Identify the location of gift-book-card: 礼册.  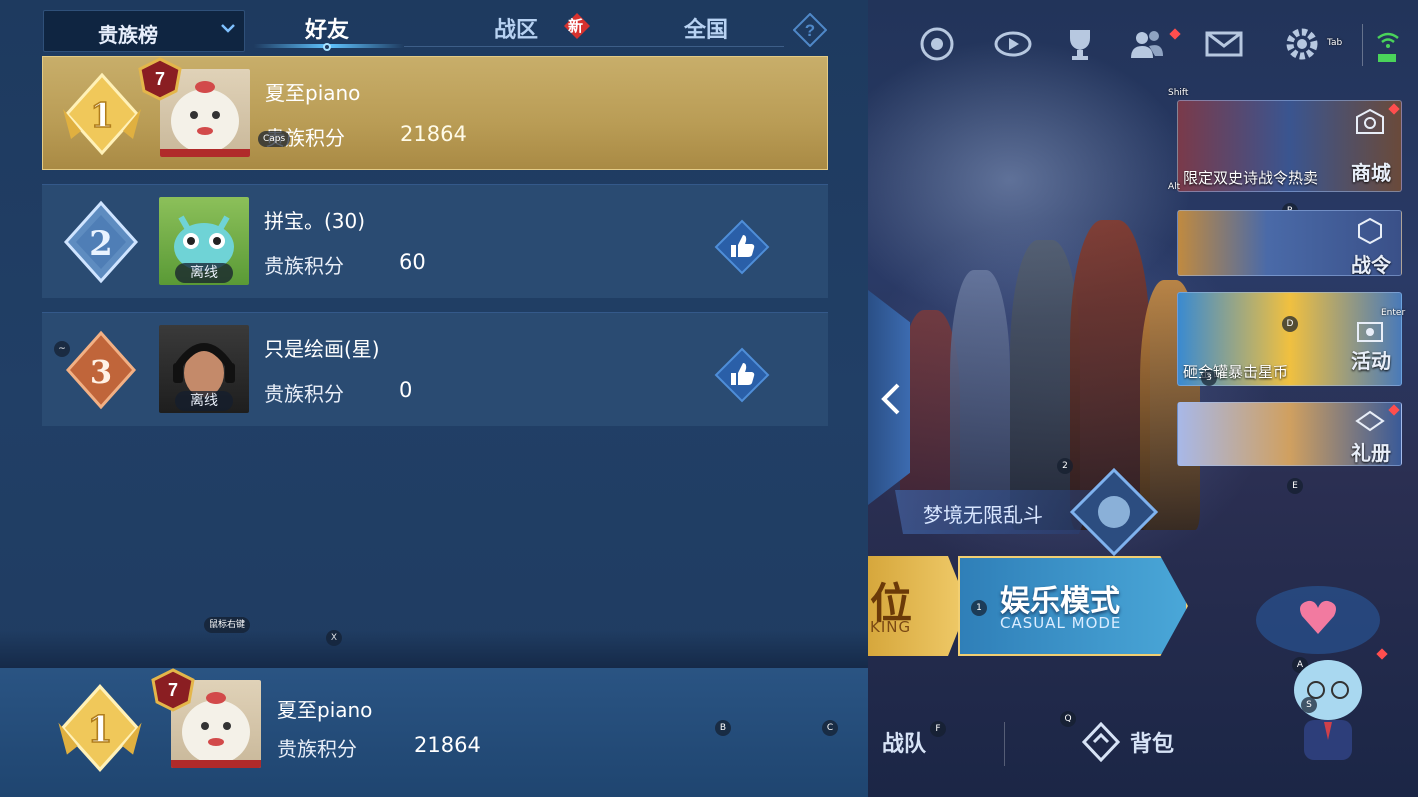
(1289, 434).